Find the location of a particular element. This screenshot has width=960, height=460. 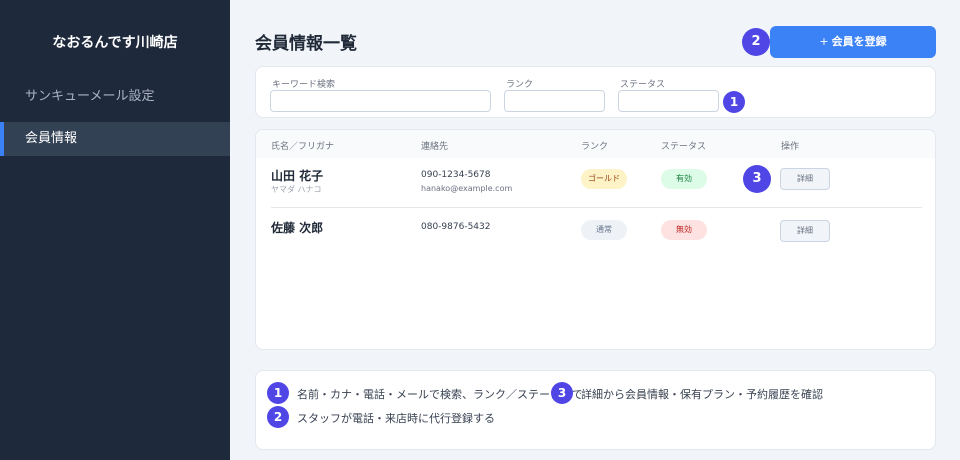

rank-filter-select is located at coordinates (554, 101).